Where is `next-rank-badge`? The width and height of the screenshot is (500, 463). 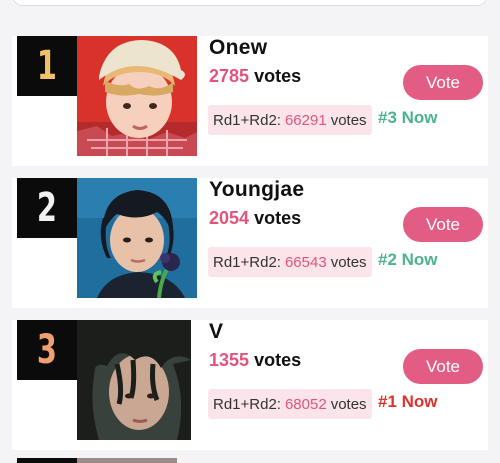 next-rank-badge is located at coordinates (47, 460).